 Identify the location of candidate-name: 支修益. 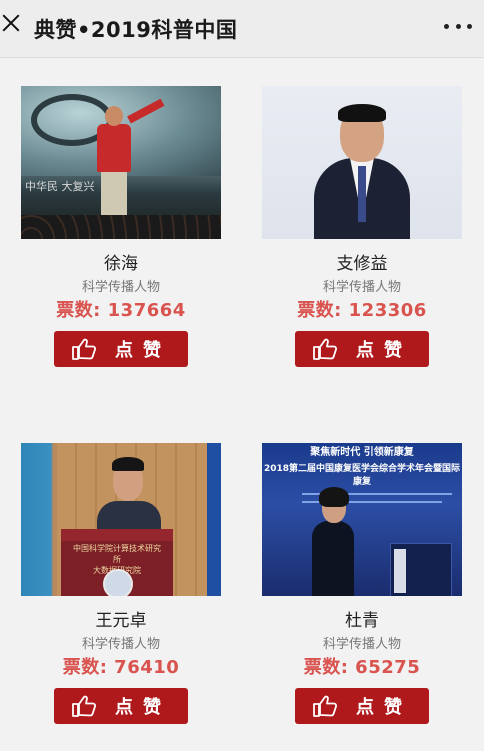
(362, 264).